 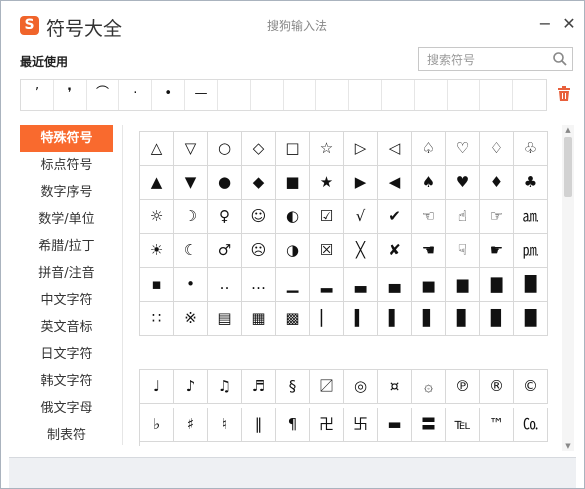 I want to click on symbol-cell: ▅, so click(x=429, y=285).